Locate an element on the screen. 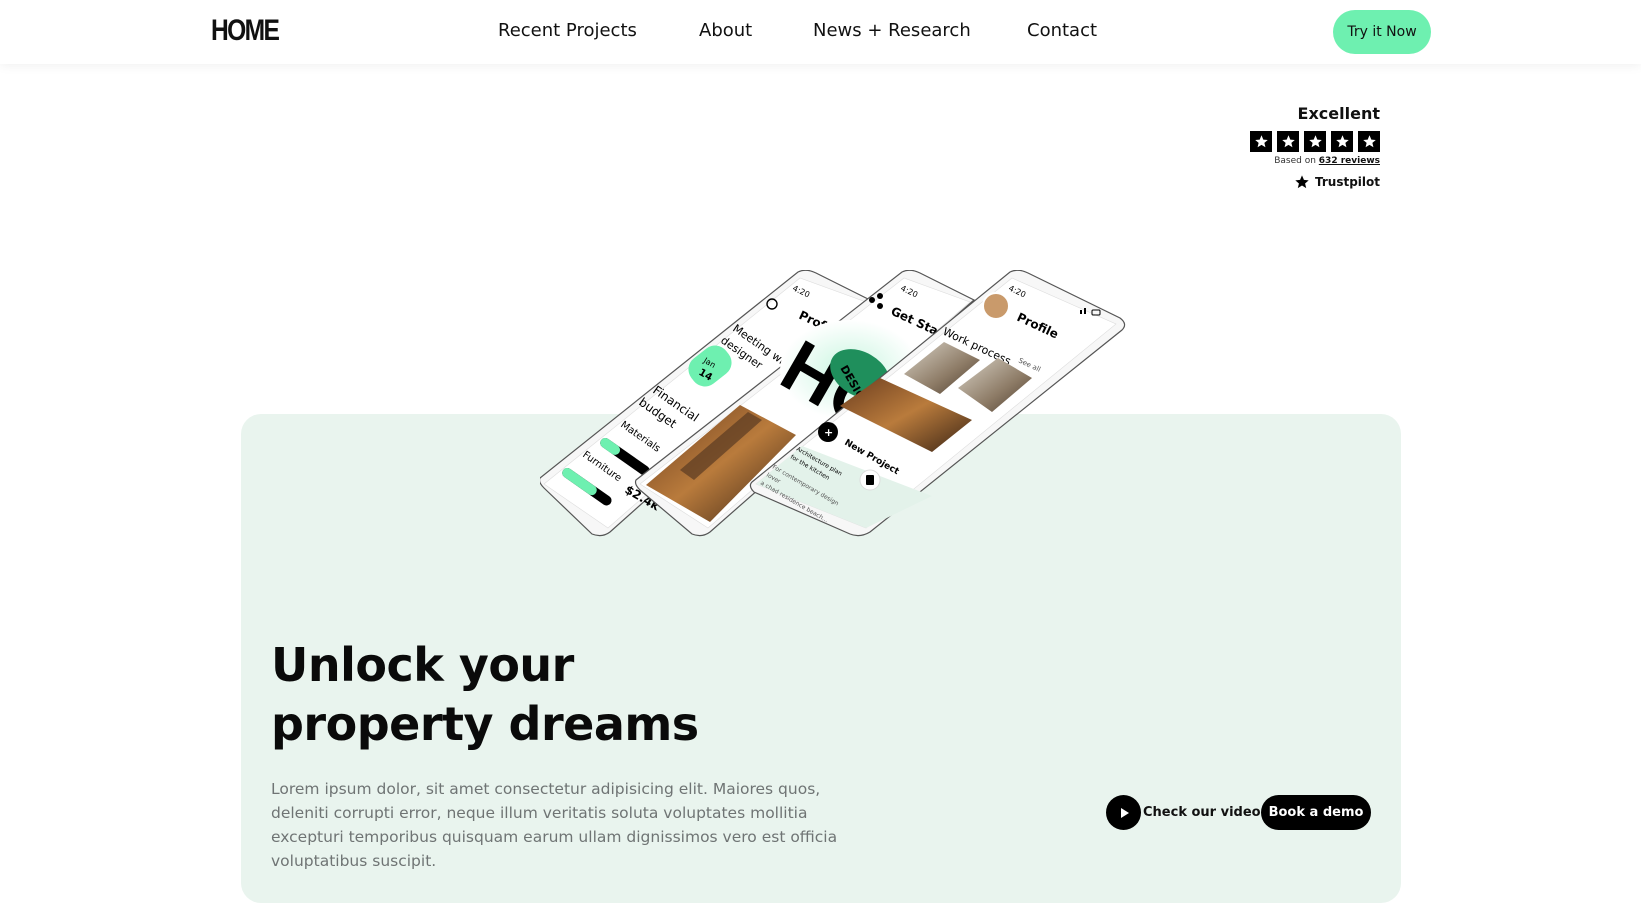  try-it-now-button: Try it Now is located at coordinates (1382, 32).